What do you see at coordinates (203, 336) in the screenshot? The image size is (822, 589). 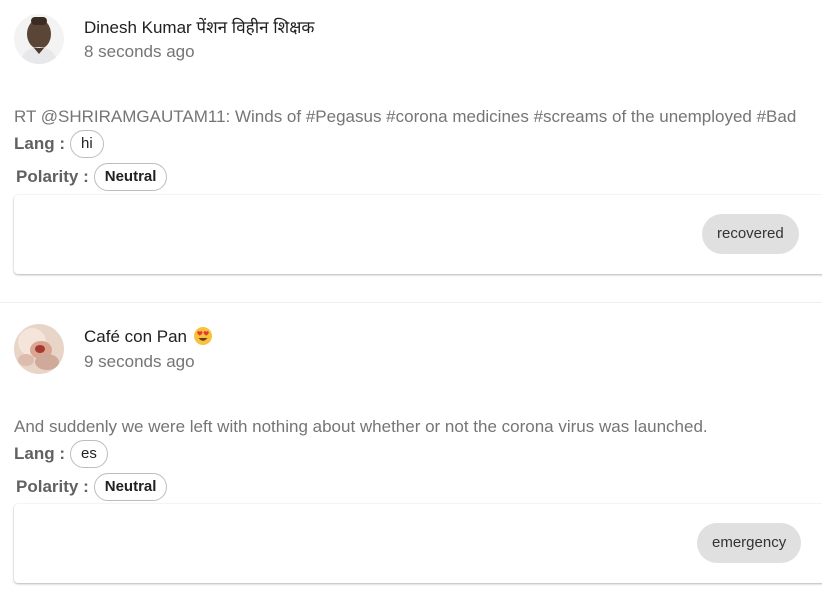 I see `heart-eyes-emoji-icon` at bounding box center [203, 336].